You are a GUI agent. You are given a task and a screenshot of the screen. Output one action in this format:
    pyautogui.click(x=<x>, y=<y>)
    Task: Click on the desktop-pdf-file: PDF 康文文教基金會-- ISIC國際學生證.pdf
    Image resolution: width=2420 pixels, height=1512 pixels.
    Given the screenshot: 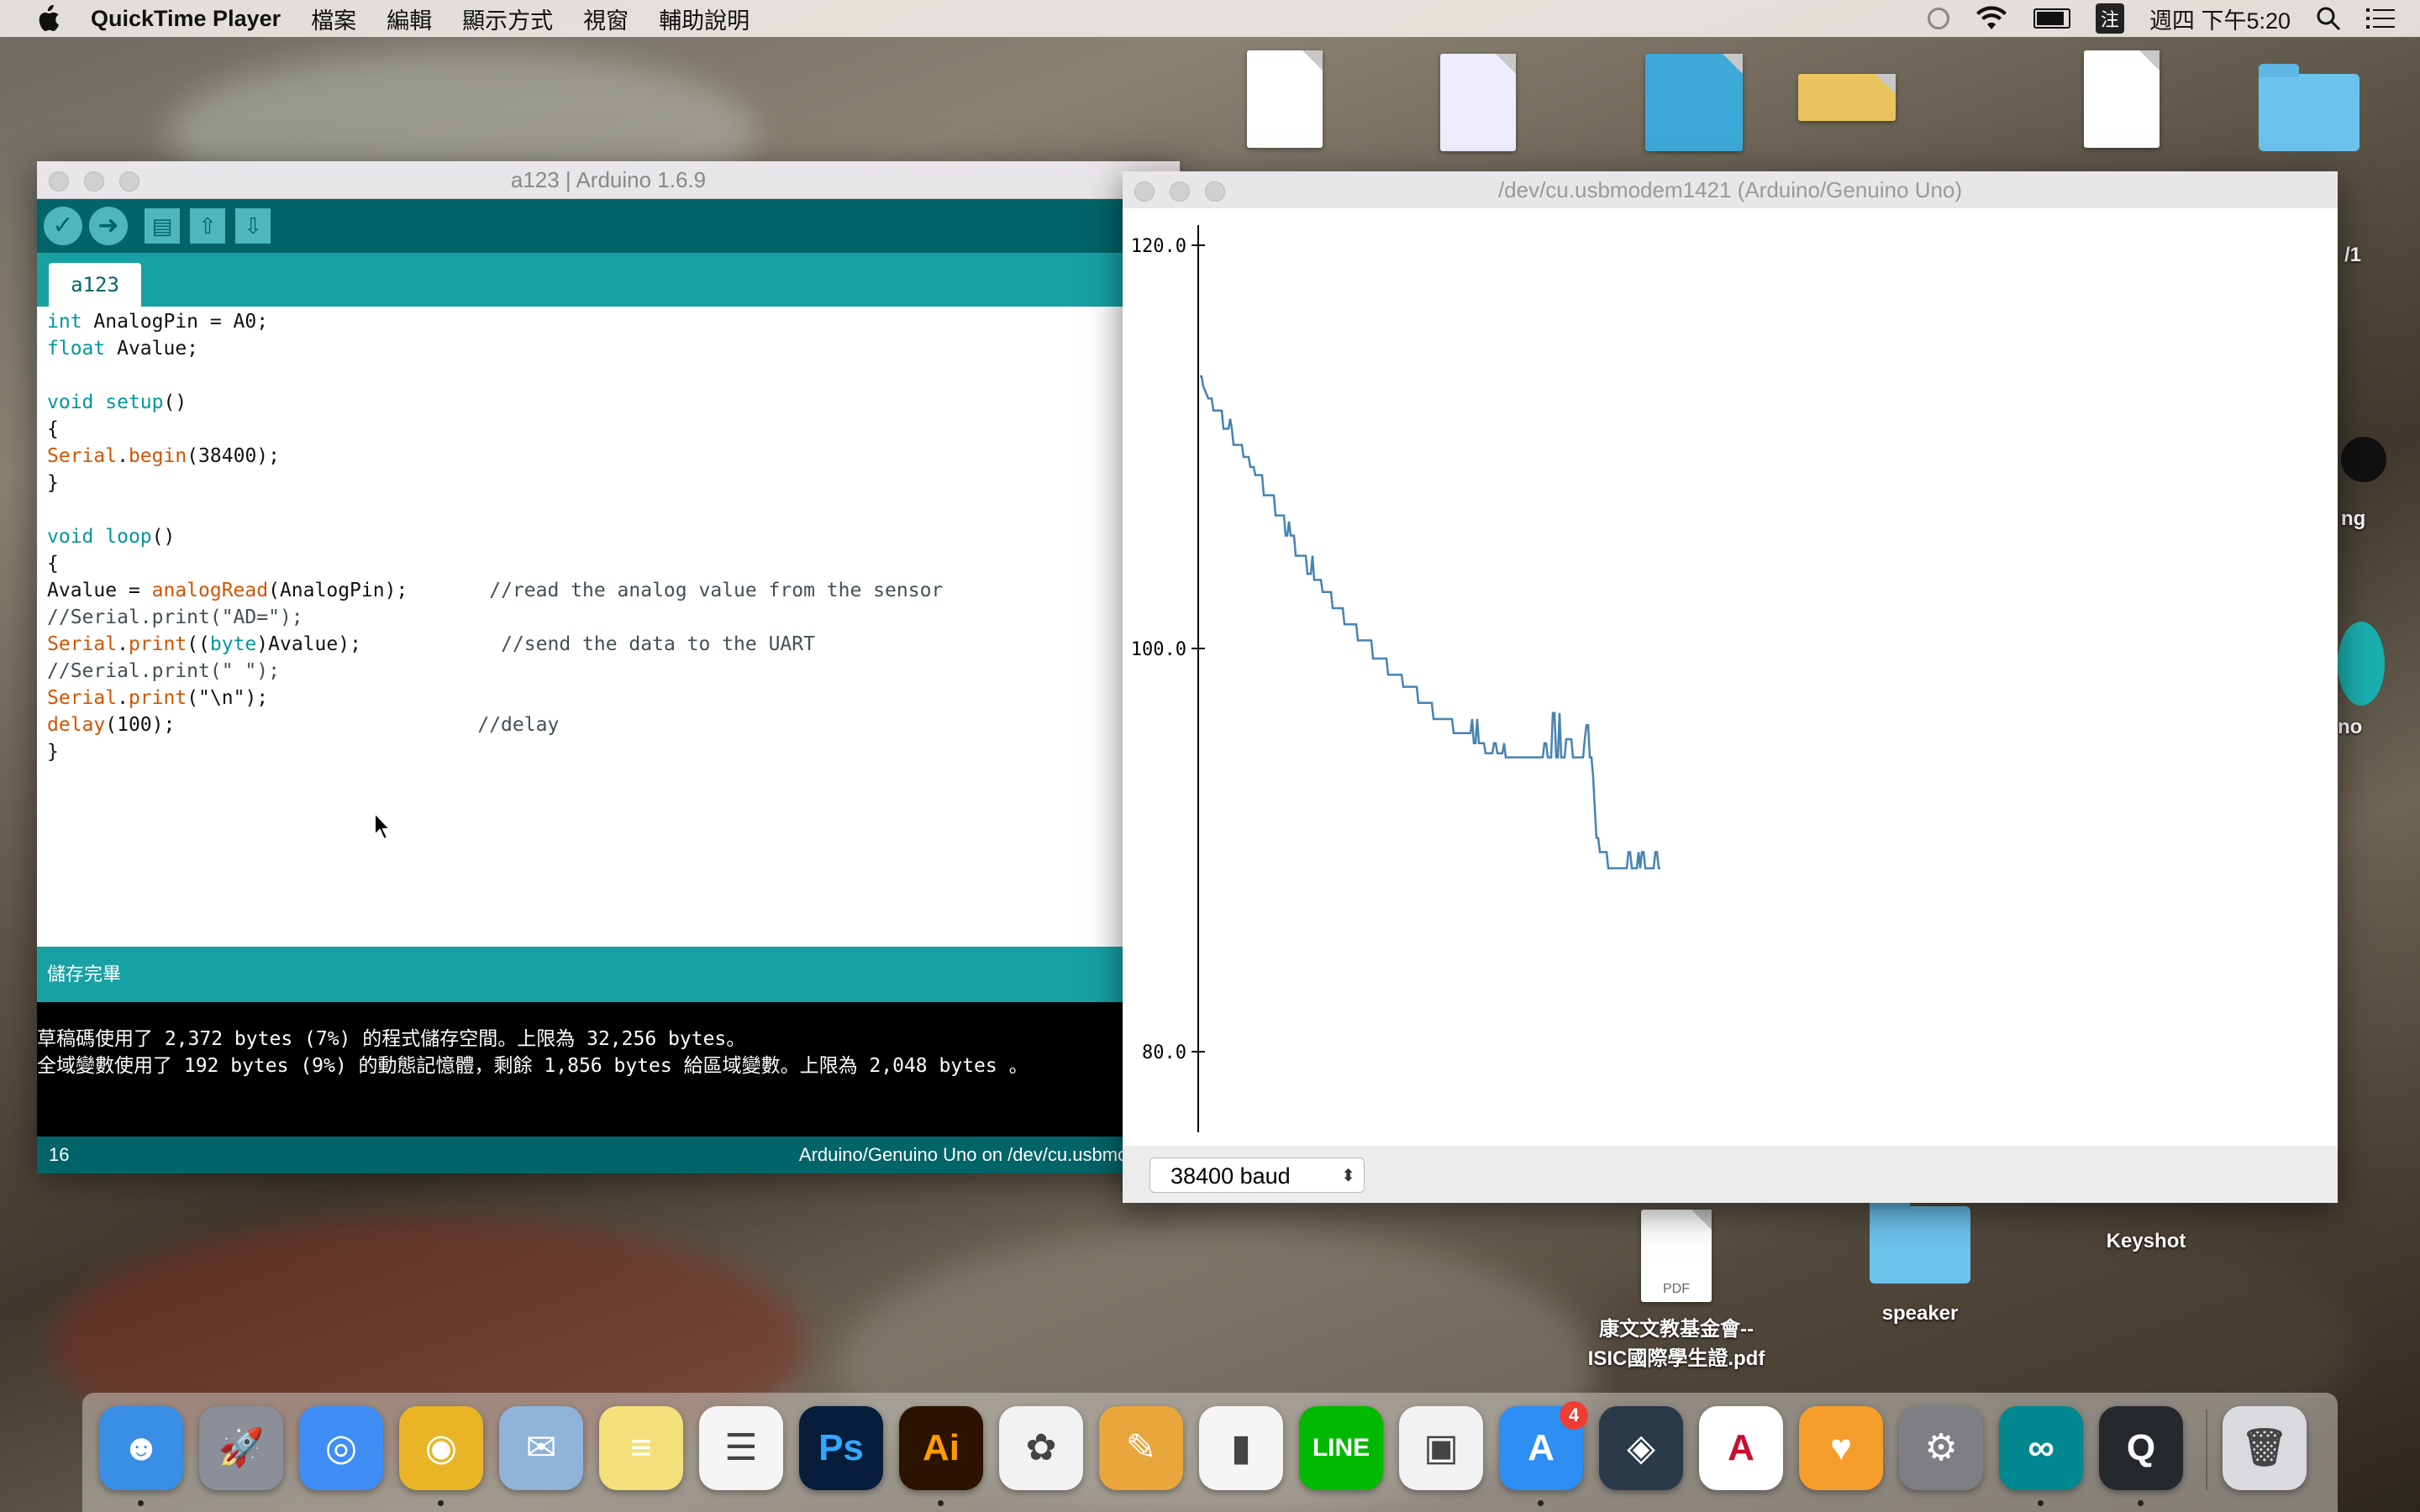 What is the action you would take?
    pyautogui.click(x=1677, y=1290)
    